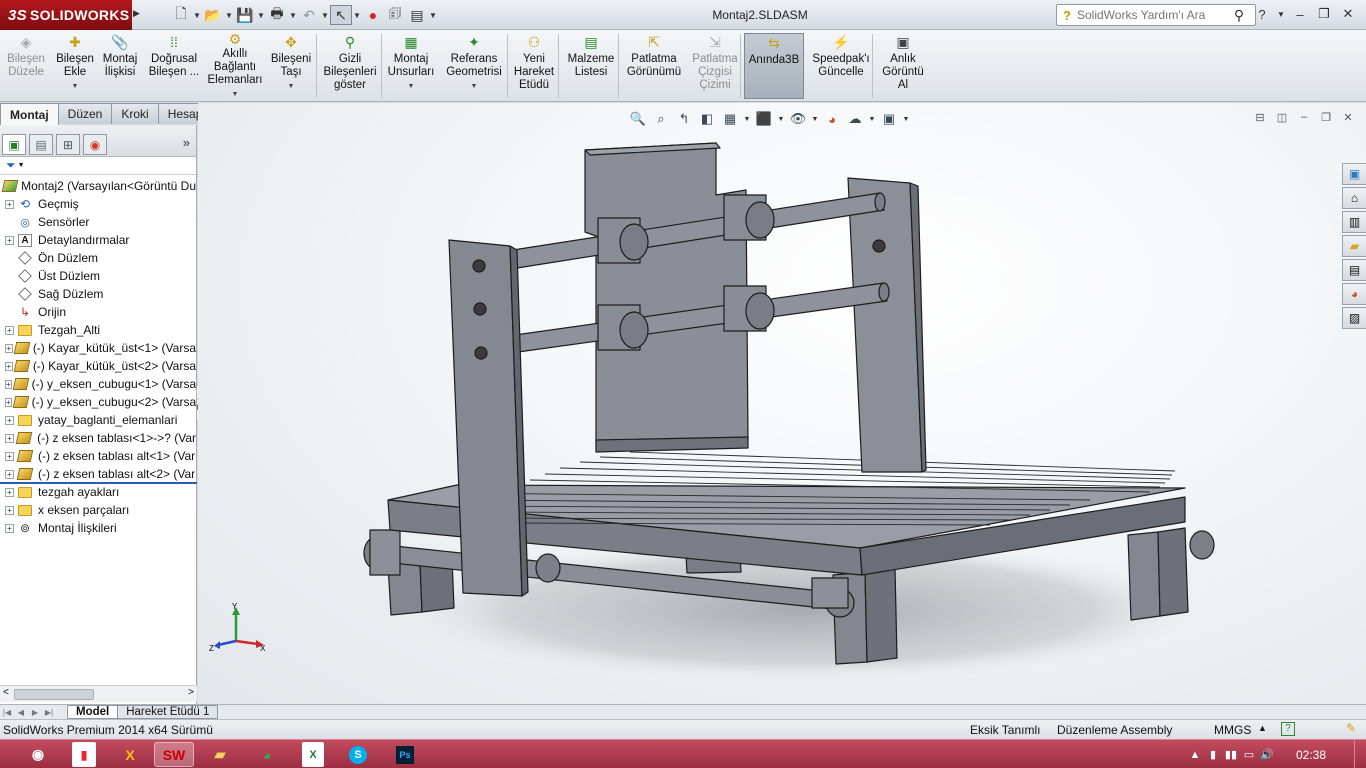  What do you see at coordinates (135, 113) in the screenshot?
I see `tab-kroki: Kroki` at bounding box center [135, 113].